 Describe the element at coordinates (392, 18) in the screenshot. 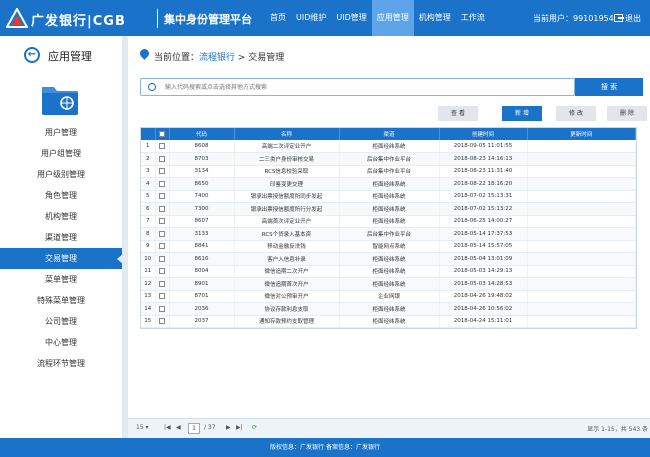

I see `nav-item-3: 应用管理` at that location.